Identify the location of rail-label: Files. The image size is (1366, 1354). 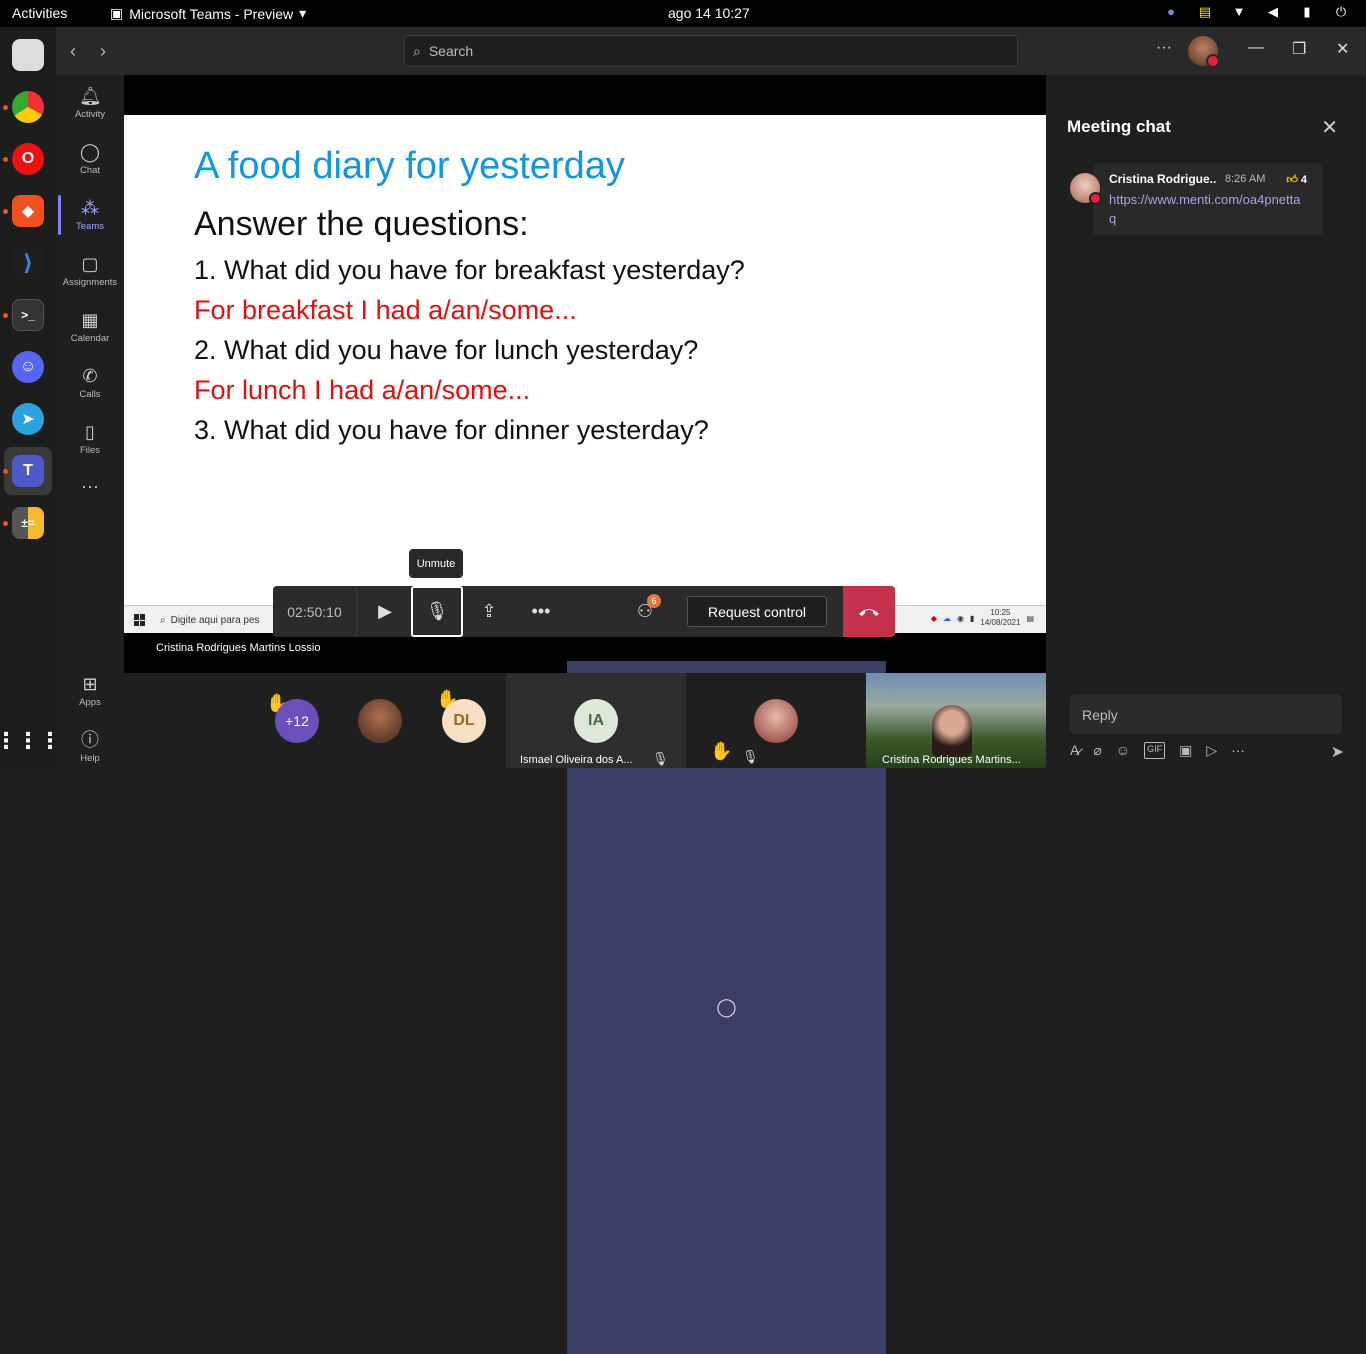
(90, 450).